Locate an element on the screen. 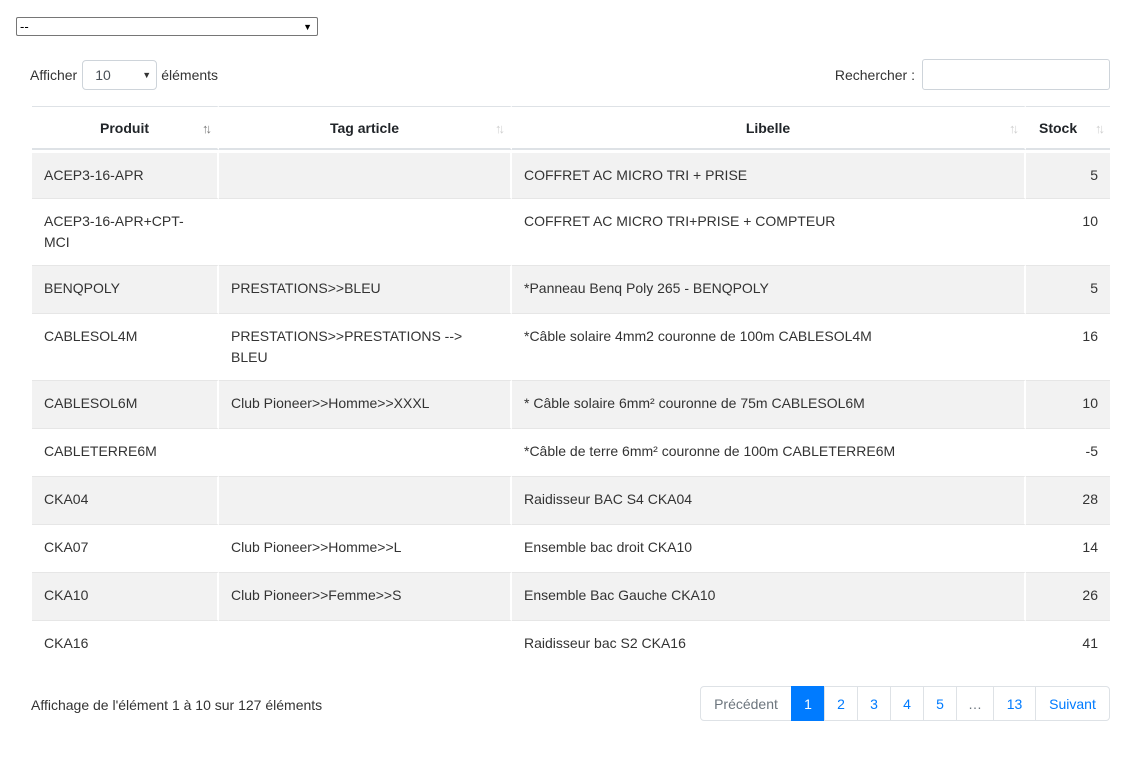  table-row: CKA16 Raidisseur bac S2 CKA16 41 is located at coordinates (571, 644).